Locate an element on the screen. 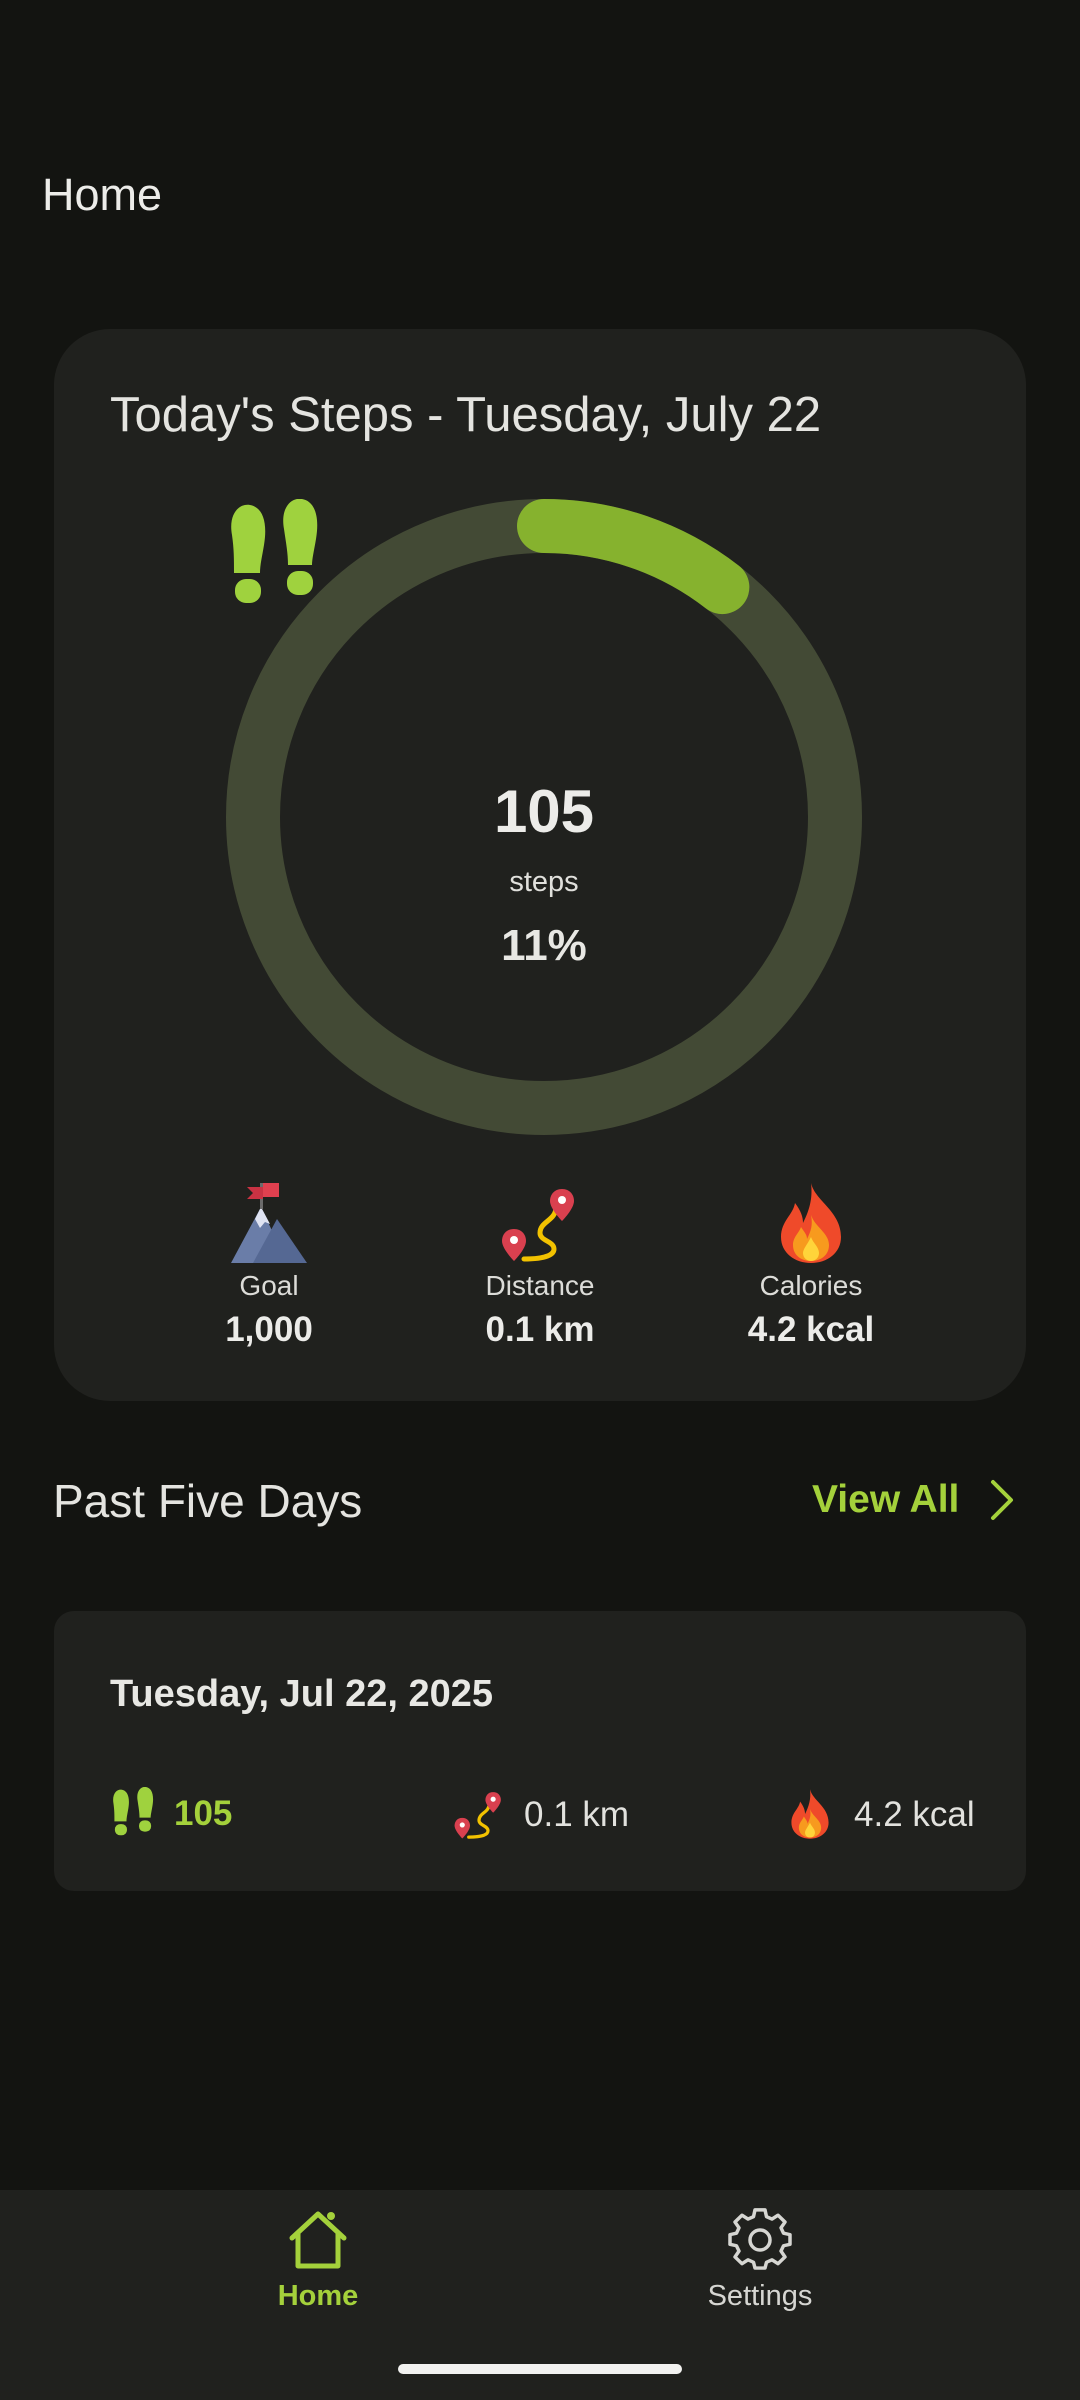 This screenshot has height=2400, width=1080. home-icon is located at coordinates (318, 2240).